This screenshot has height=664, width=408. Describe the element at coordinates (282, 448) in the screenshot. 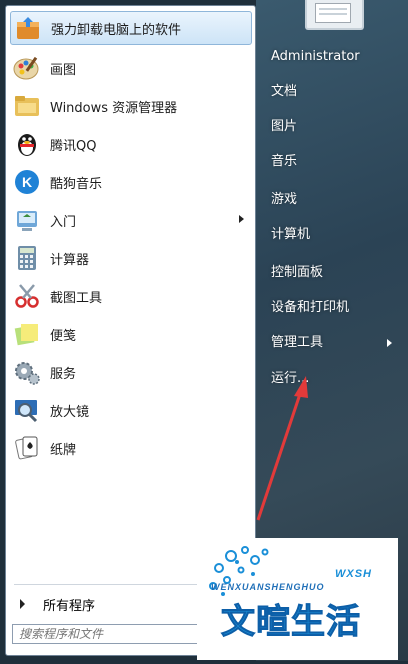

I see `red-annotation-arrow` at that location.